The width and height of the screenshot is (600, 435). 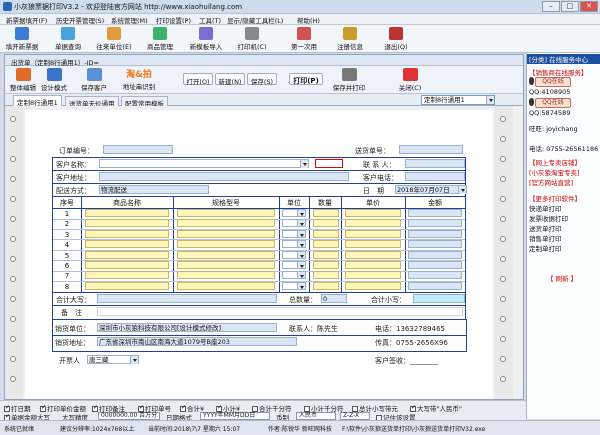 What do you see at coordinates (350, 39) in the screenshot?
I see `register-button: 注册信息` at bounding box center [350, 39].